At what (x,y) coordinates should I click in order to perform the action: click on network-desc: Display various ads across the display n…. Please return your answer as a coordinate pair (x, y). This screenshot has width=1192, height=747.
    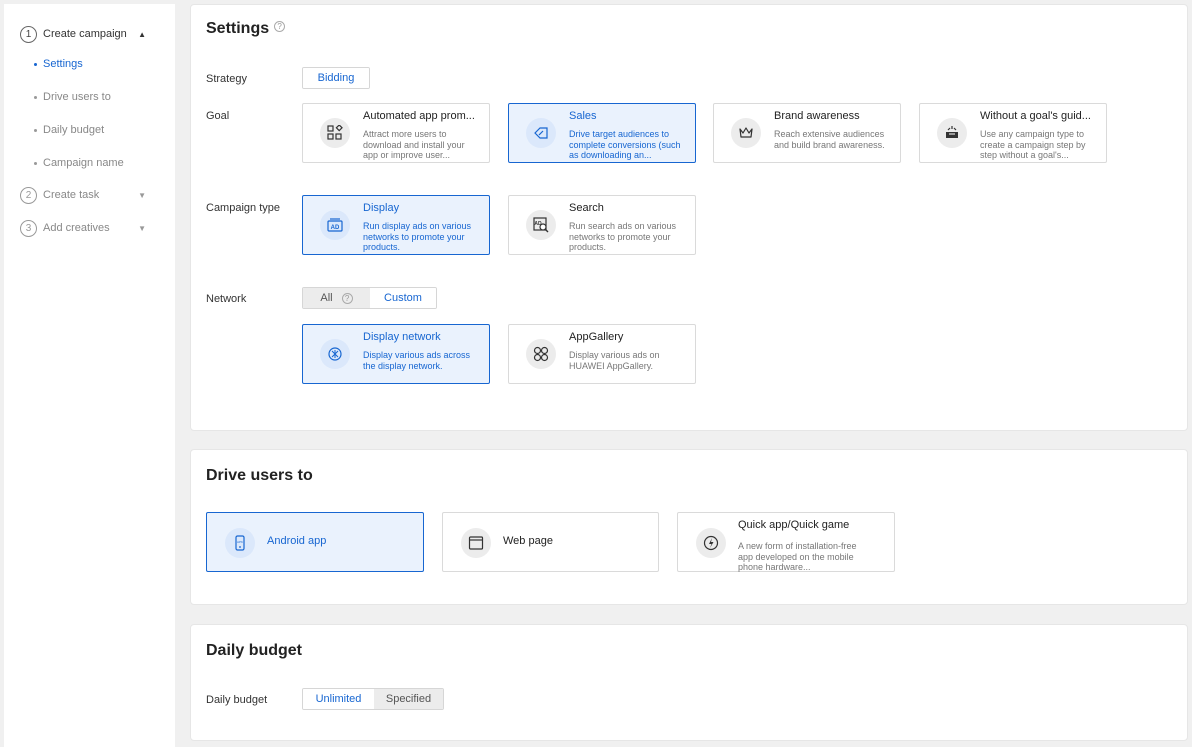
    Looking at the image, I should click on (417, 360).